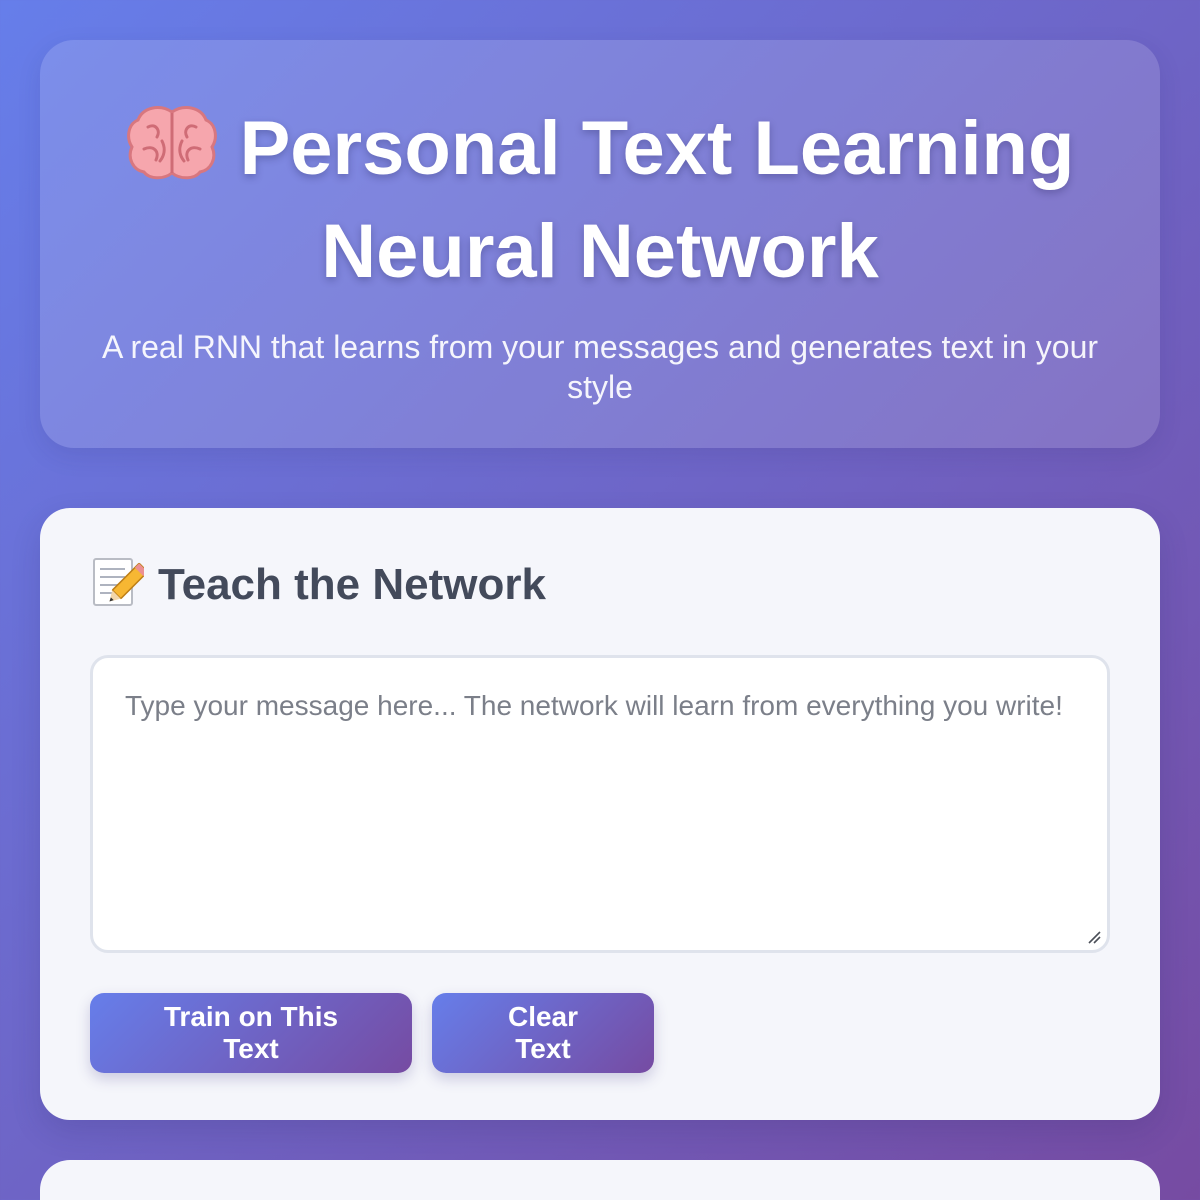  I want to click on memo-icon, so click(119, 585).